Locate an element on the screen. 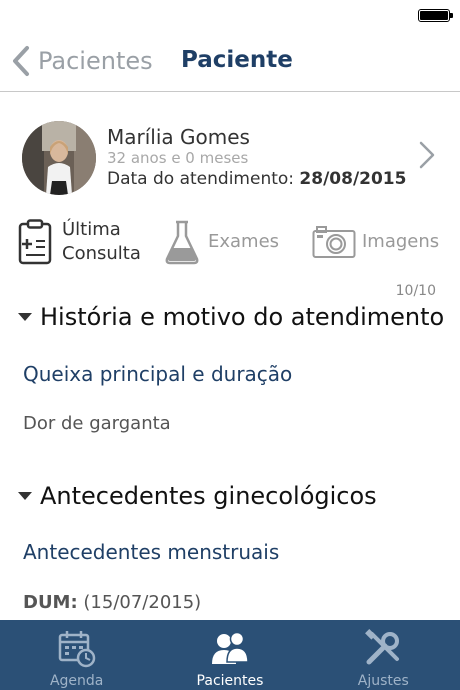 The height and width of the screenshot is (690, 460). calendar-clock-icon is located at coordinates (76, 649).